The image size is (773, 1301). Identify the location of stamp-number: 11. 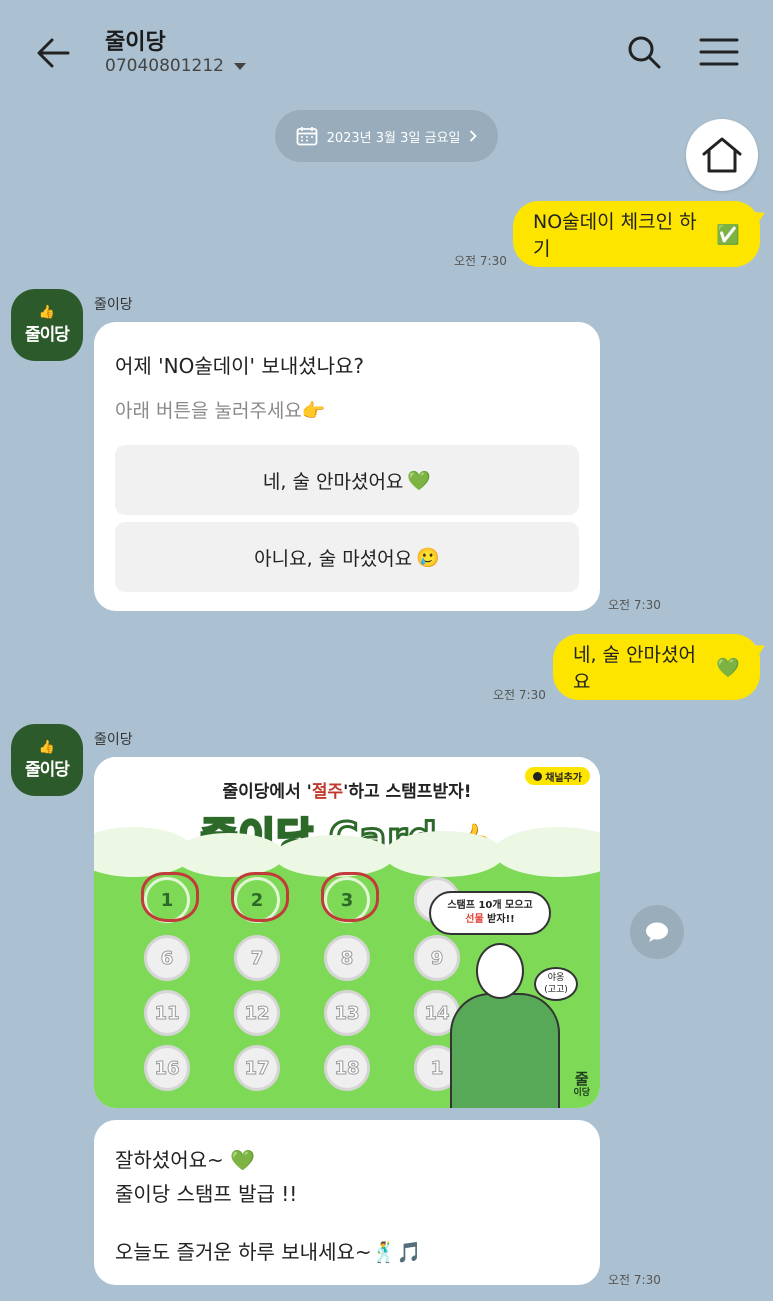
(167, 1013).